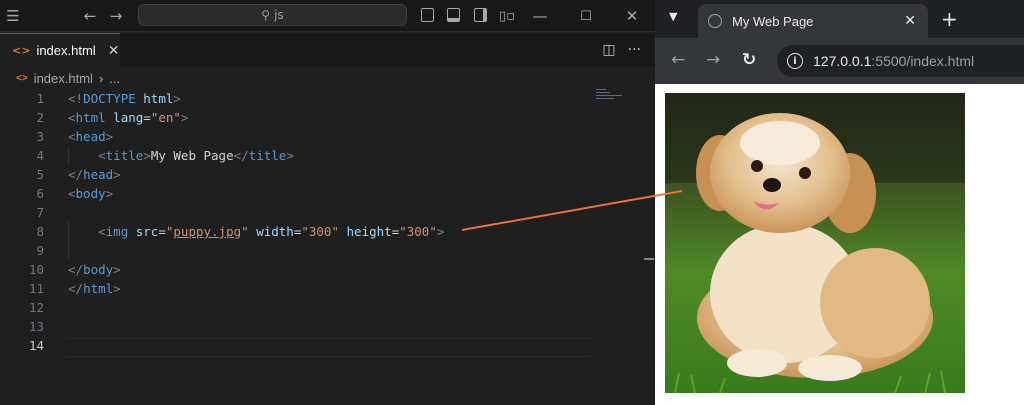 This screenshot has height=405, width=1024. I want to click on close-window-icon: ✕, so click(632, 16).